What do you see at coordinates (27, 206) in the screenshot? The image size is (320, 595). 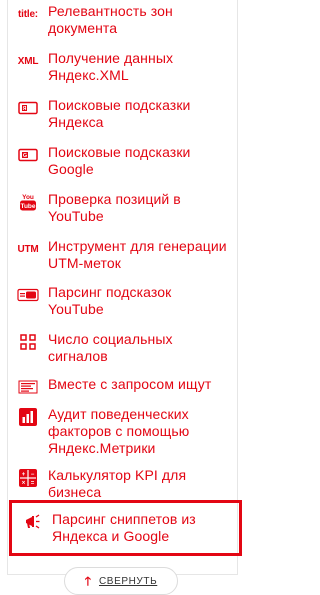 I see `svg-text: Tube` at bounding box center [27, 206].